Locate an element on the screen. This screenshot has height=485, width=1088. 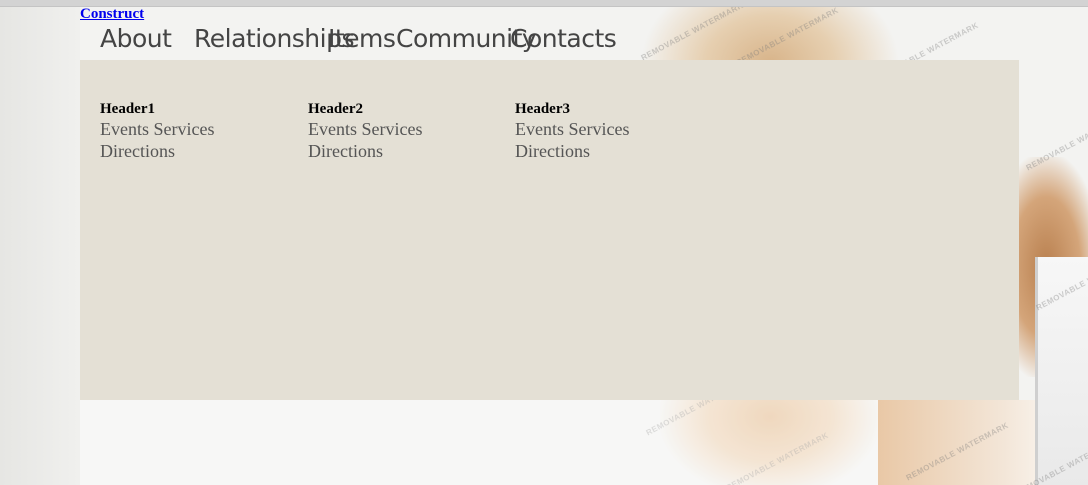
brand-link: Construct is located at coordinates (112, 14).